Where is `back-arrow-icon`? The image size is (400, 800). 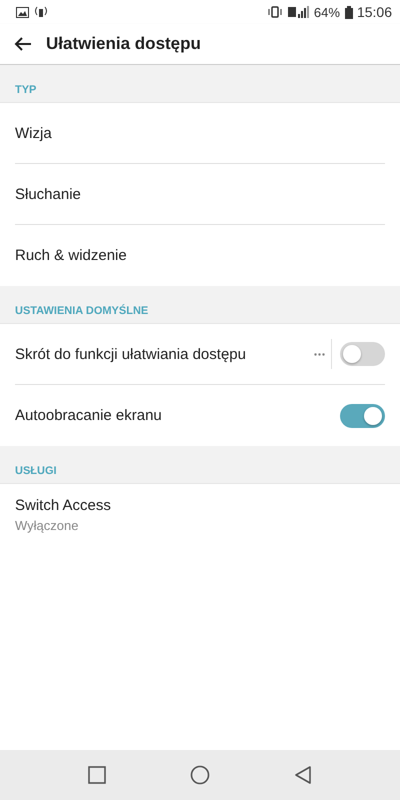 back-arrow-icon is located at coordinates (23, 44).